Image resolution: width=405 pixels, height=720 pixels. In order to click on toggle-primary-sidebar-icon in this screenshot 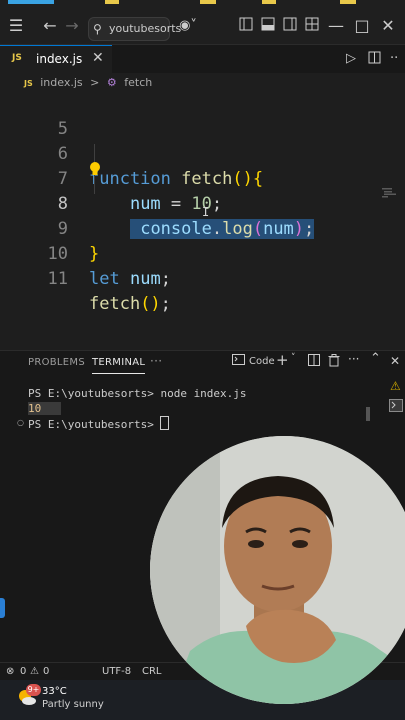, I will do `click(246, 26)`.